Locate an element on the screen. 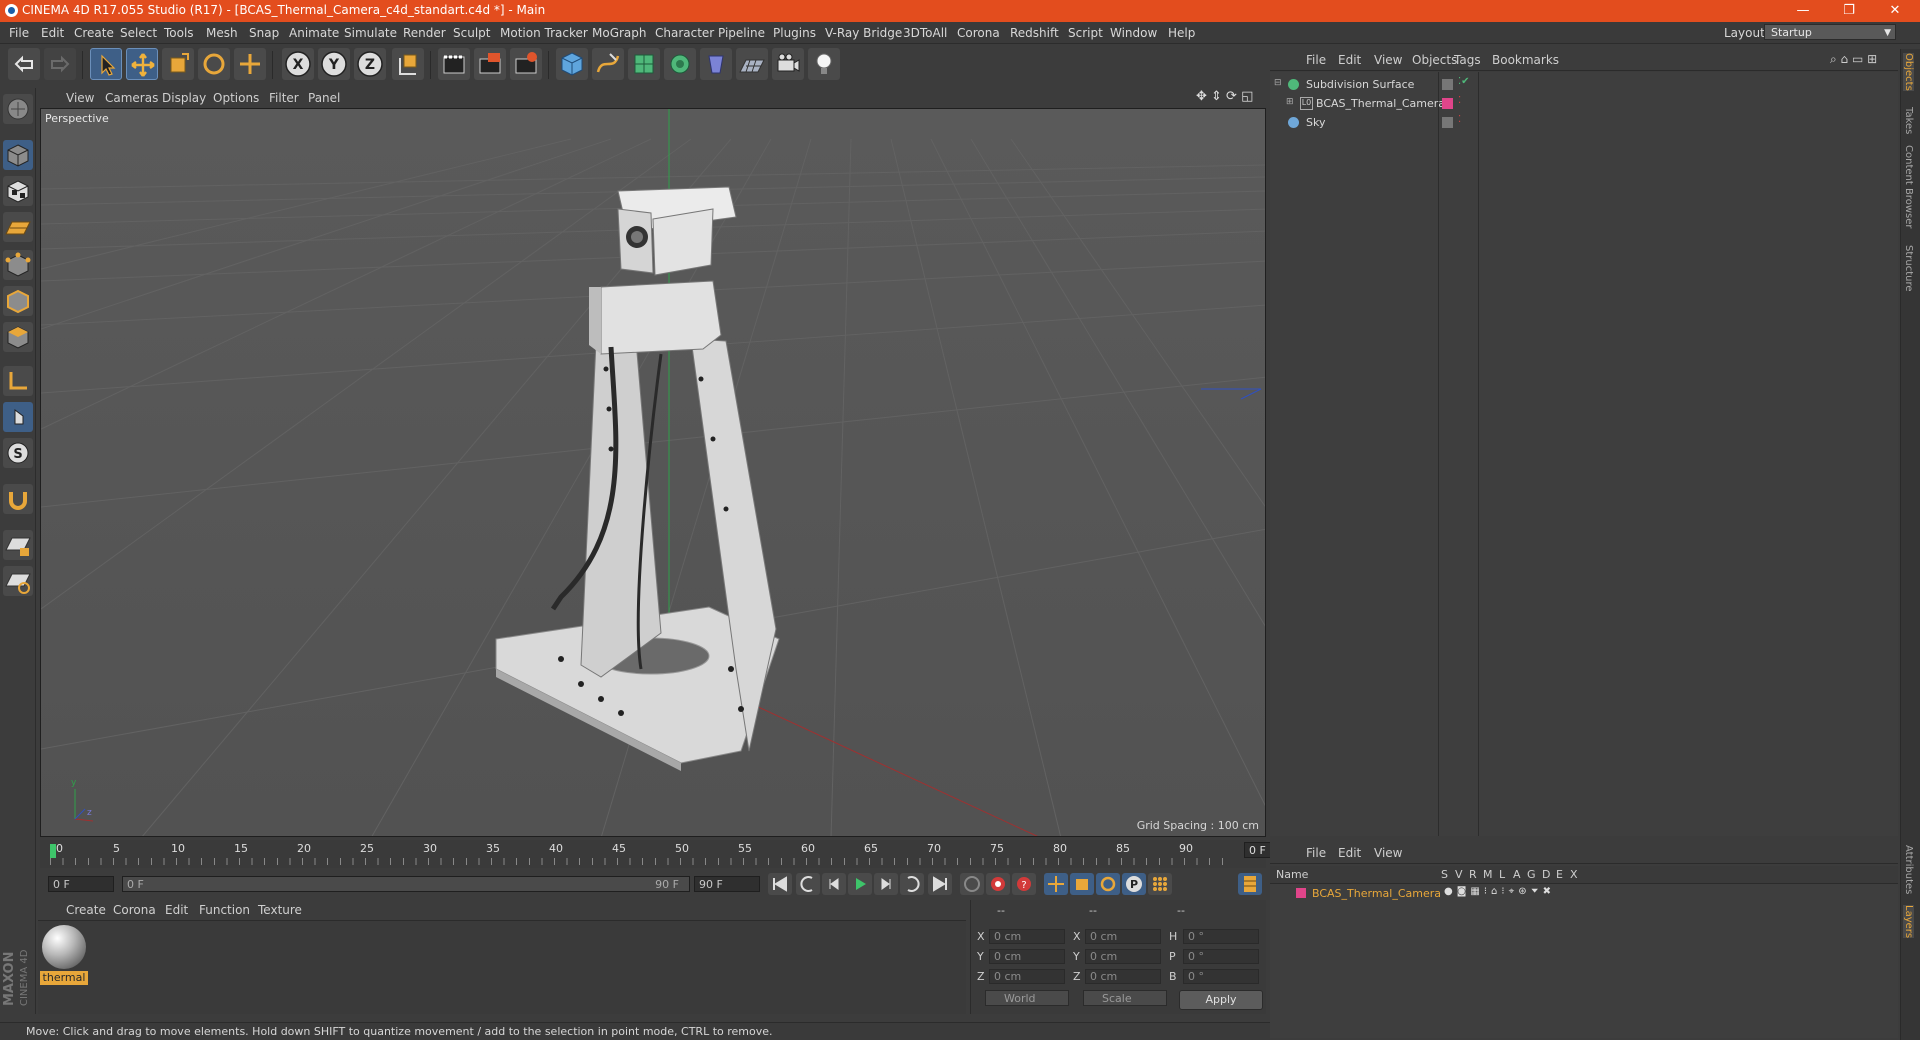 The height and width of the screenshot is (1040, 1920). viewport-menu-cameras: Cameras is located at coordinates (131, 98).